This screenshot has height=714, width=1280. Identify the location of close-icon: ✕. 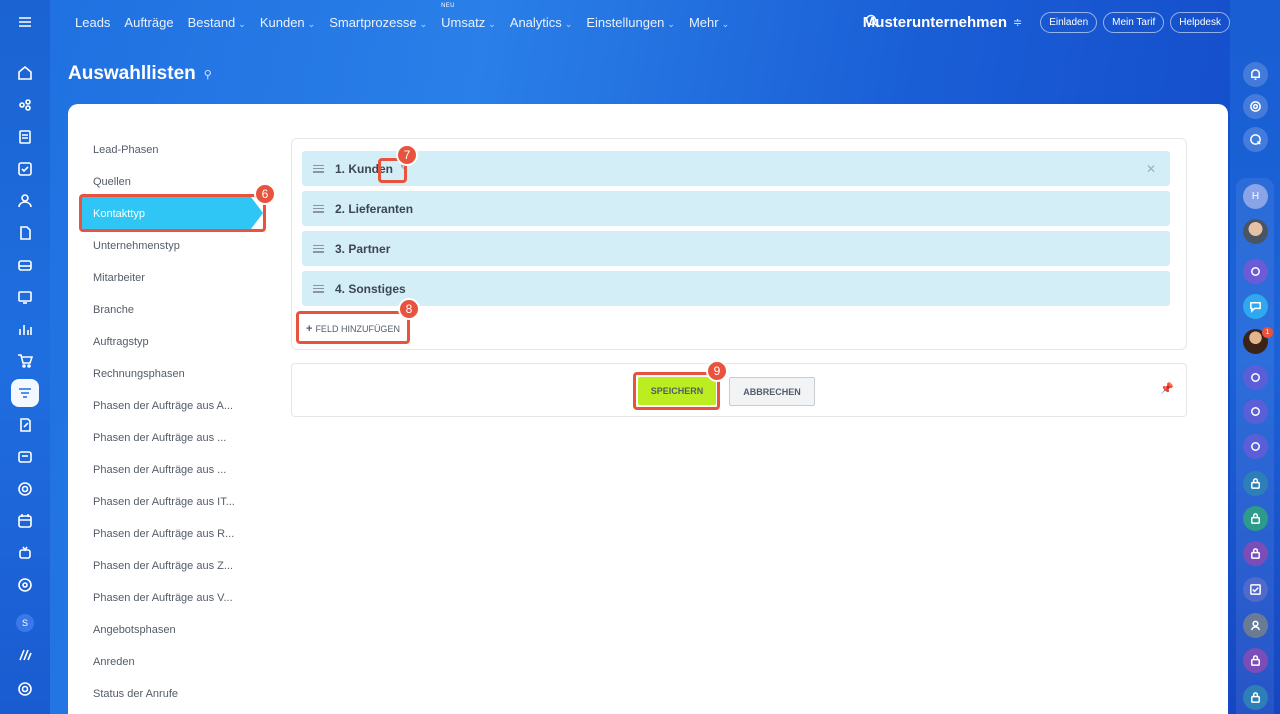
(1151, 169).